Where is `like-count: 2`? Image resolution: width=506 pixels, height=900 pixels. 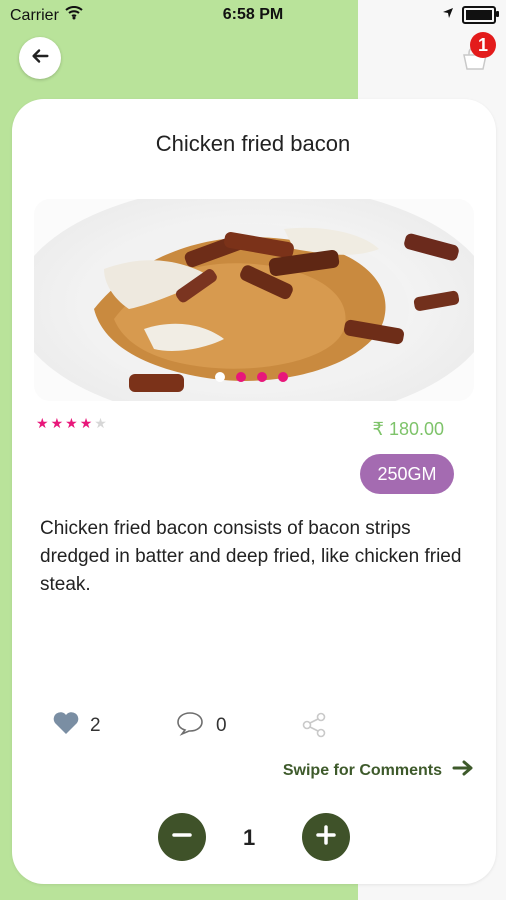 like-count: 2 is located at coordinates (95, 725).